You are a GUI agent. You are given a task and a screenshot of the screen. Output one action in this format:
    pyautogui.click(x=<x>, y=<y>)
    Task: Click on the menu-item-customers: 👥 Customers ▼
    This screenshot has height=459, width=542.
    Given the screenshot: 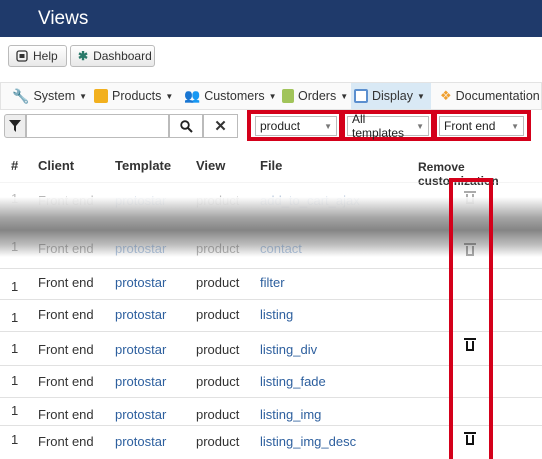 What is the action you would take?
    pyautogui.click(x=230, y=96)
    